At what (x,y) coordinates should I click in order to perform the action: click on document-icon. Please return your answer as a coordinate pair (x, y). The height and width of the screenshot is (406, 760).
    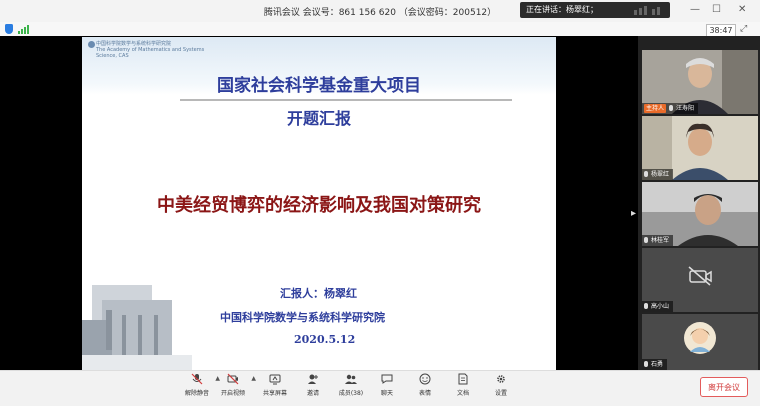
    Looking at the image, I should click on (463, 379).